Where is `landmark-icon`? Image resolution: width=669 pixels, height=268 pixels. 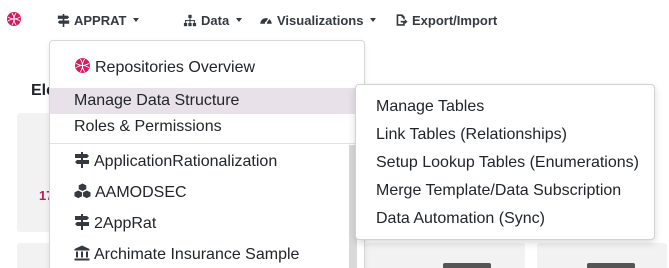 landmark-icon is located at coordinates (82, 255).